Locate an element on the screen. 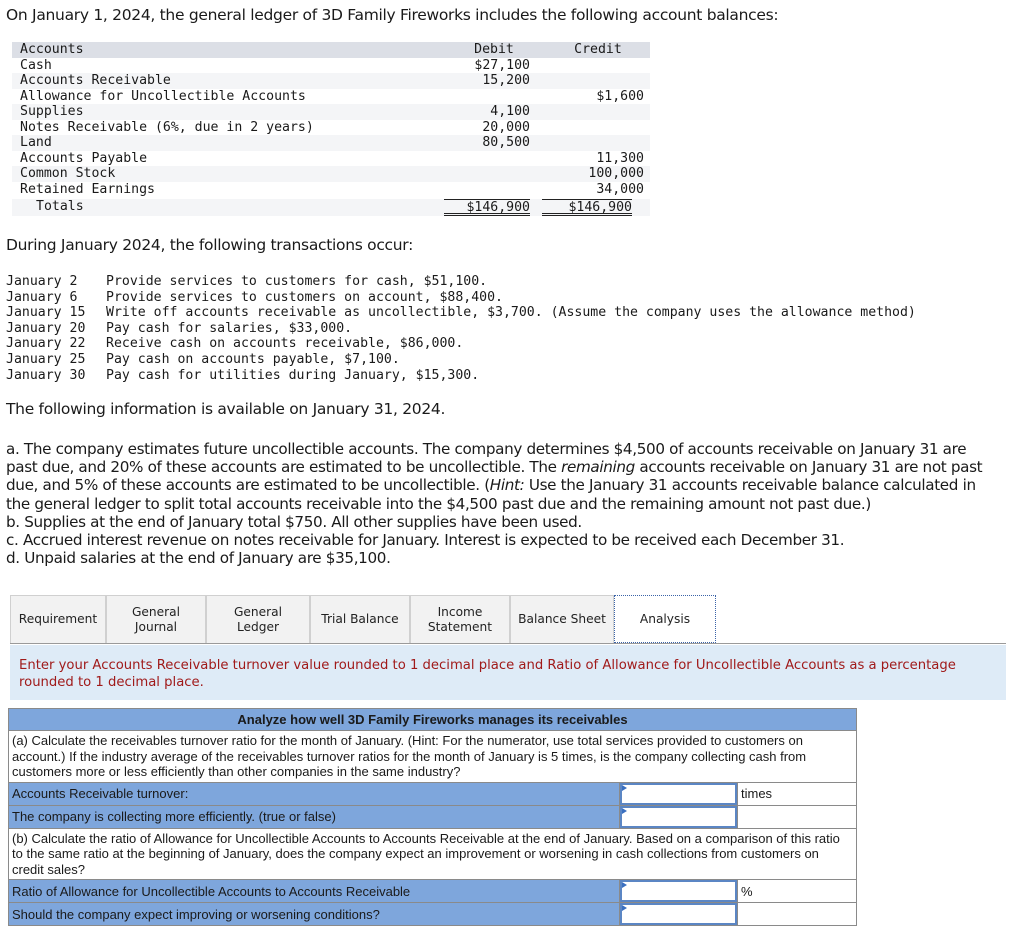 The image size is (1024, 945). ledger-credit: 100,000 is located at coordinates (616, 173).